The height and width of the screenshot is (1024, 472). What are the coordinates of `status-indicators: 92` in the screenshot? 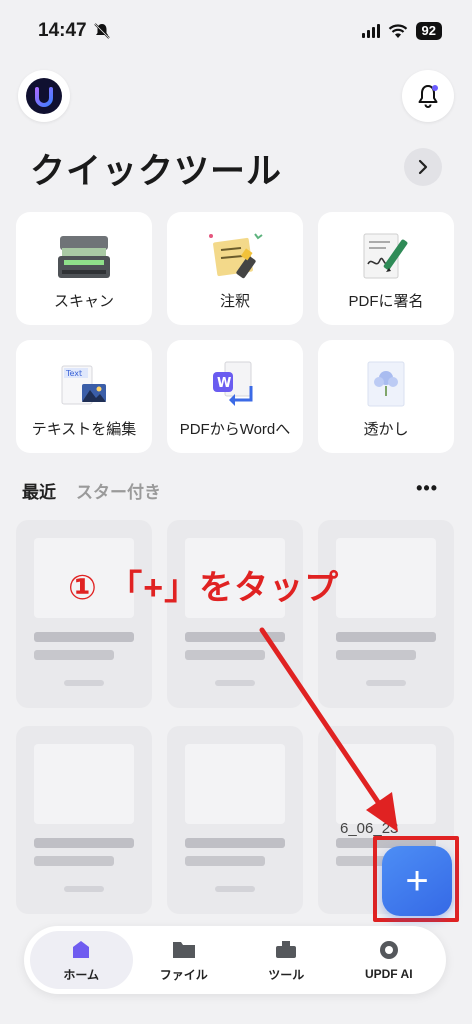 It's located at (401, 31).